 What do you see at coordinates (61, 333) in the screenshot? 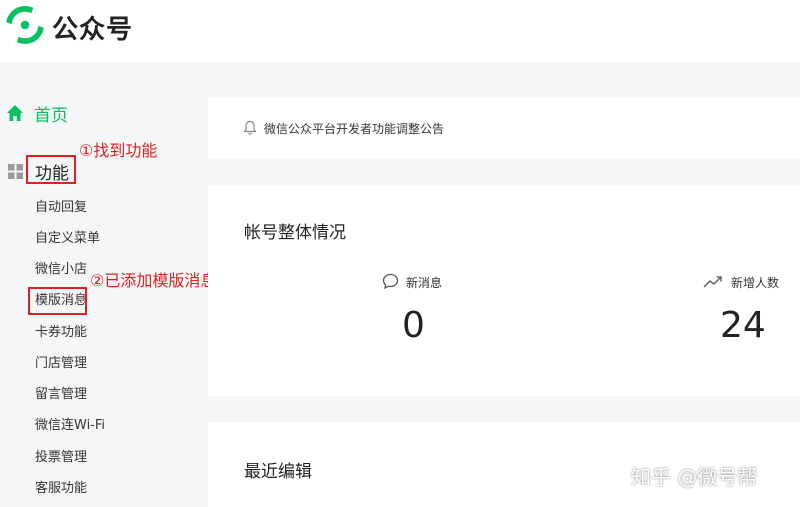
I see `sidebar-subitem-card-coupon: 卡券功能` at bounding box center [61, 333].